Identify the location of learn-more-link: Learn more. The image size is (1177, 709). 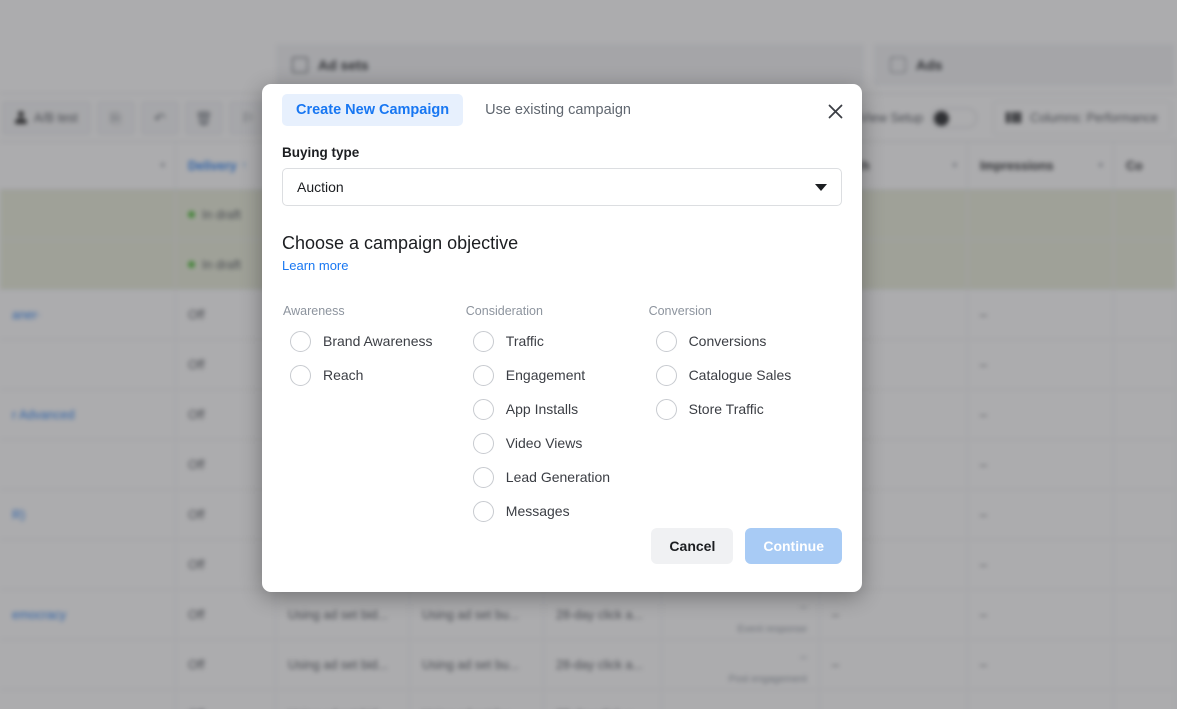
(315, 265).